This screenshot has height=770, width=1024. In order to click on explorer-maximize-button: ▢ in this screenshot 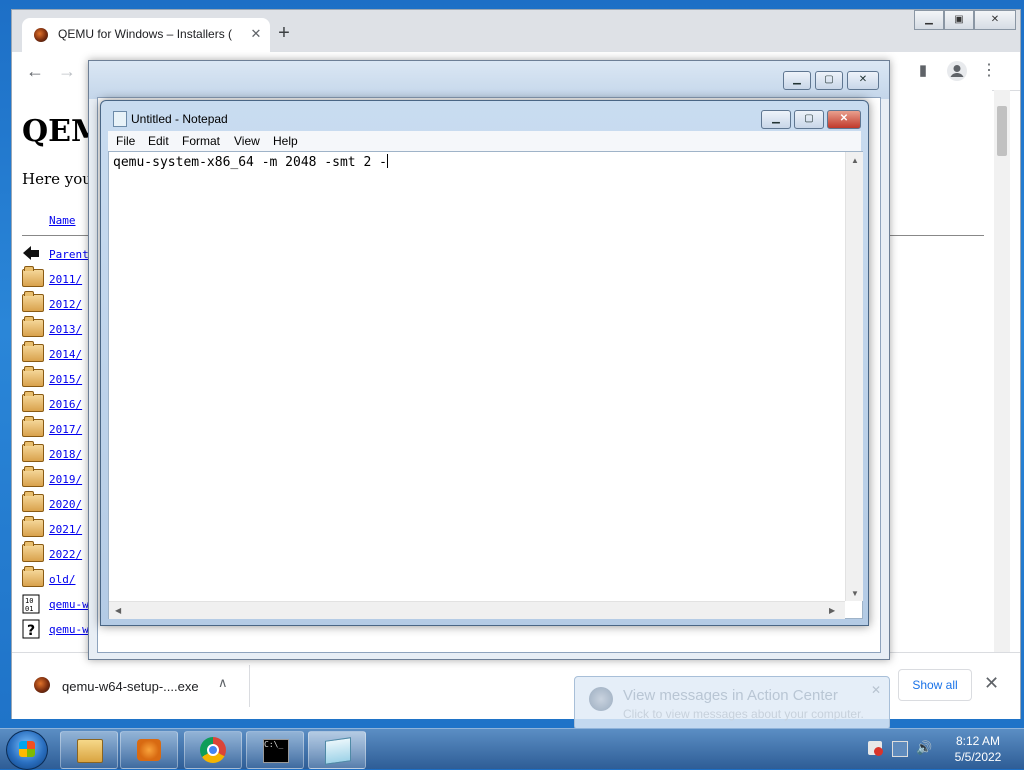, I will do `click(829, 80)`.